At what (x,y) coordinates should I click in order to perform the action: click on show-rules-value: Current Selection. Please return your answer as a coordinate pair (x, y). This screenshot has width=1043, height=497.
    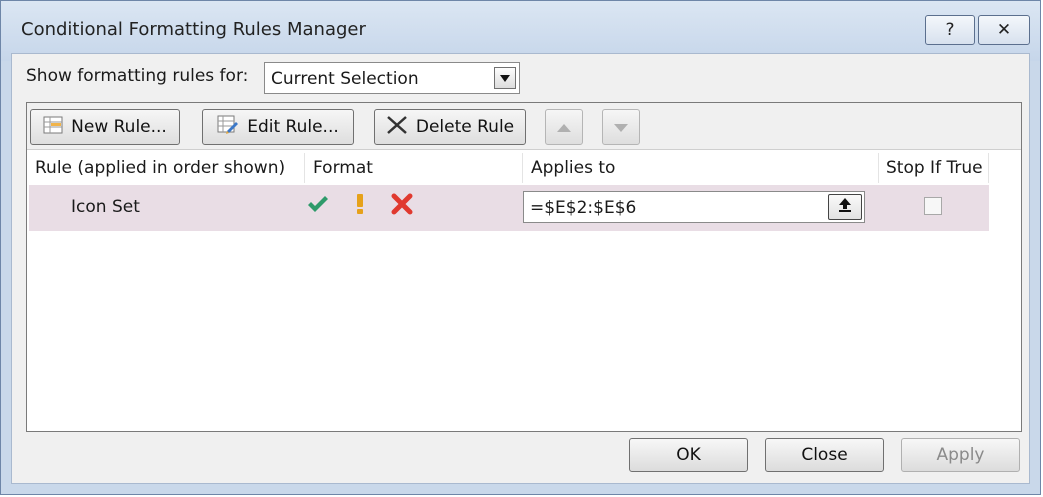
    Looking at the image, I should click on (345, 79).